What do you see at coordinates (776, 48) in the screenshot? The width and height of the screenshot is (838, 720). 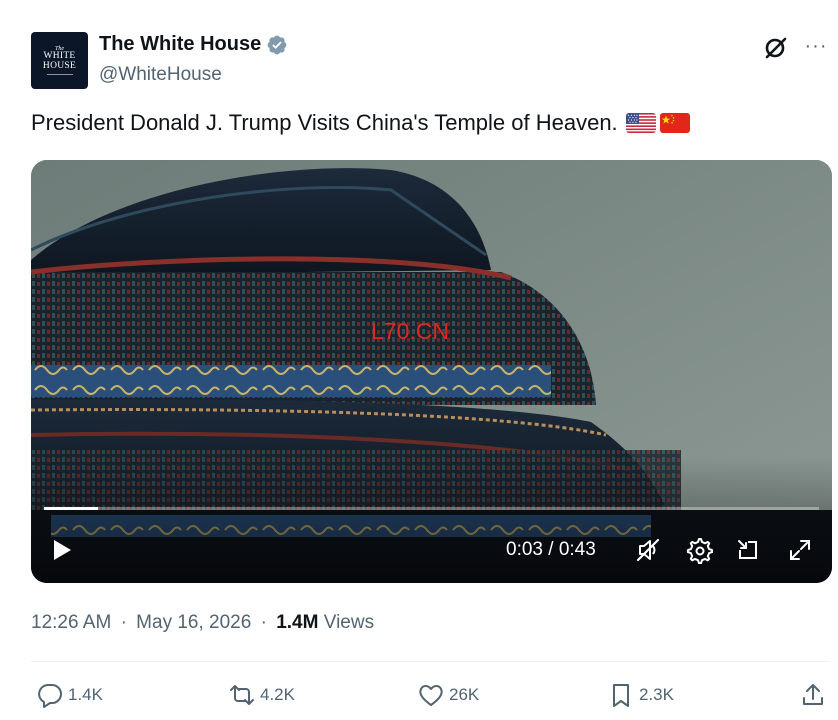 I see `grok-icon` at bounding box center [776, 48].